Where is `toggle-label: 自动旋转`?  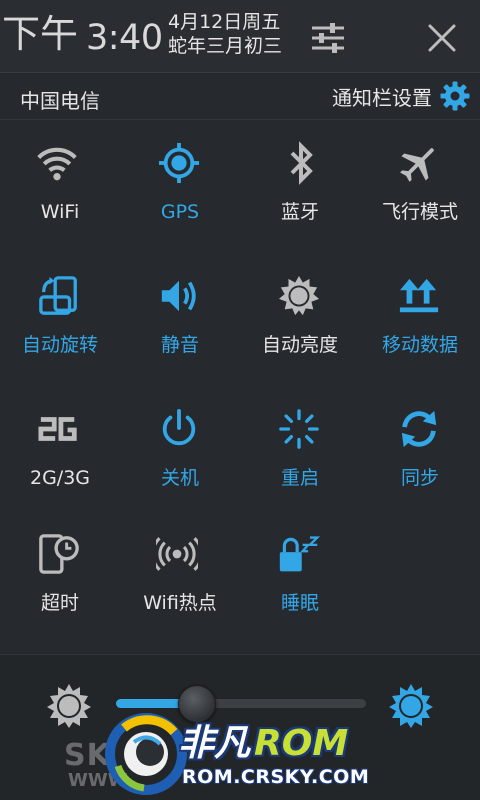
toggle-label: 自动旋转 is located at coordinates (59, 345).